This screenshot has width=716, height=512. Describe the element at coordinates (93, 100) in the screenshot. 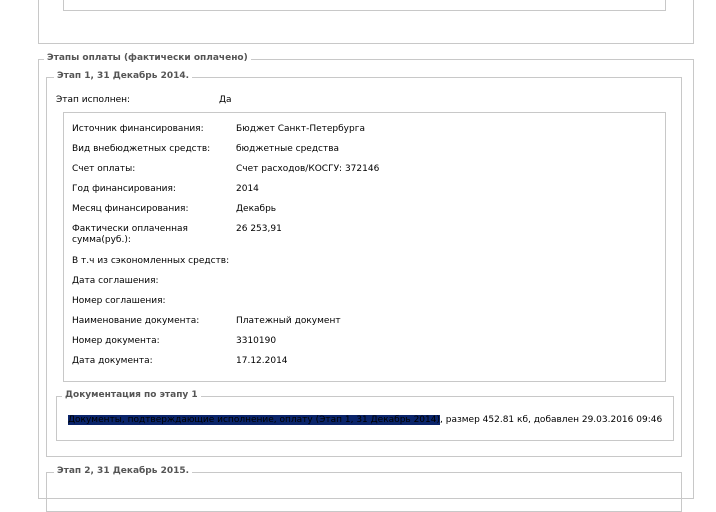

I see `stage-completed-label: Этап исполнен:` at that location.